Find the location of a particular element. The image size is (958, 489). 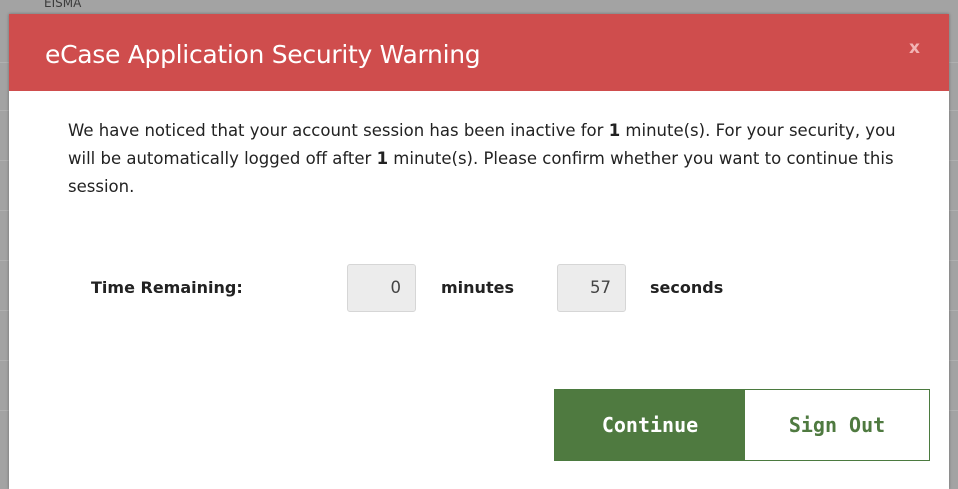

sign-out-button: Sign Out is located at coordinates (837, 425).